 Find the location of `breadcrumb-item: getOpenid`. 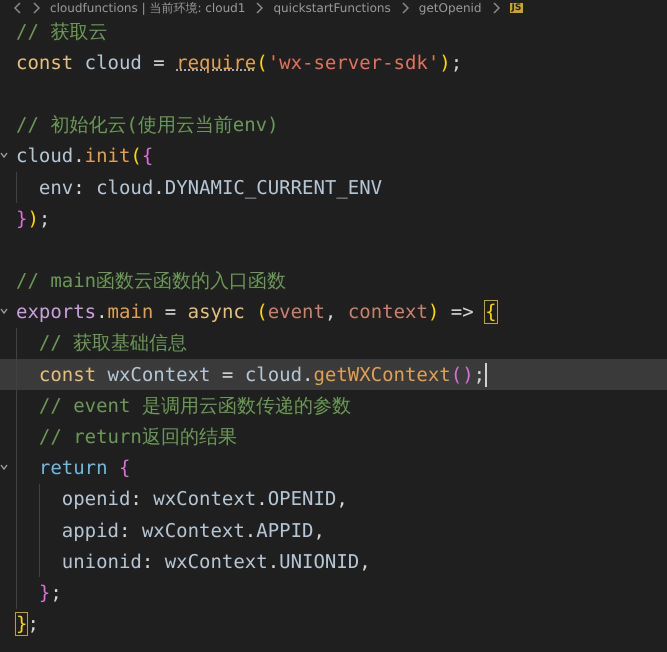

breadcrumb-item: getOpenid is located at coordinates (450, 8).